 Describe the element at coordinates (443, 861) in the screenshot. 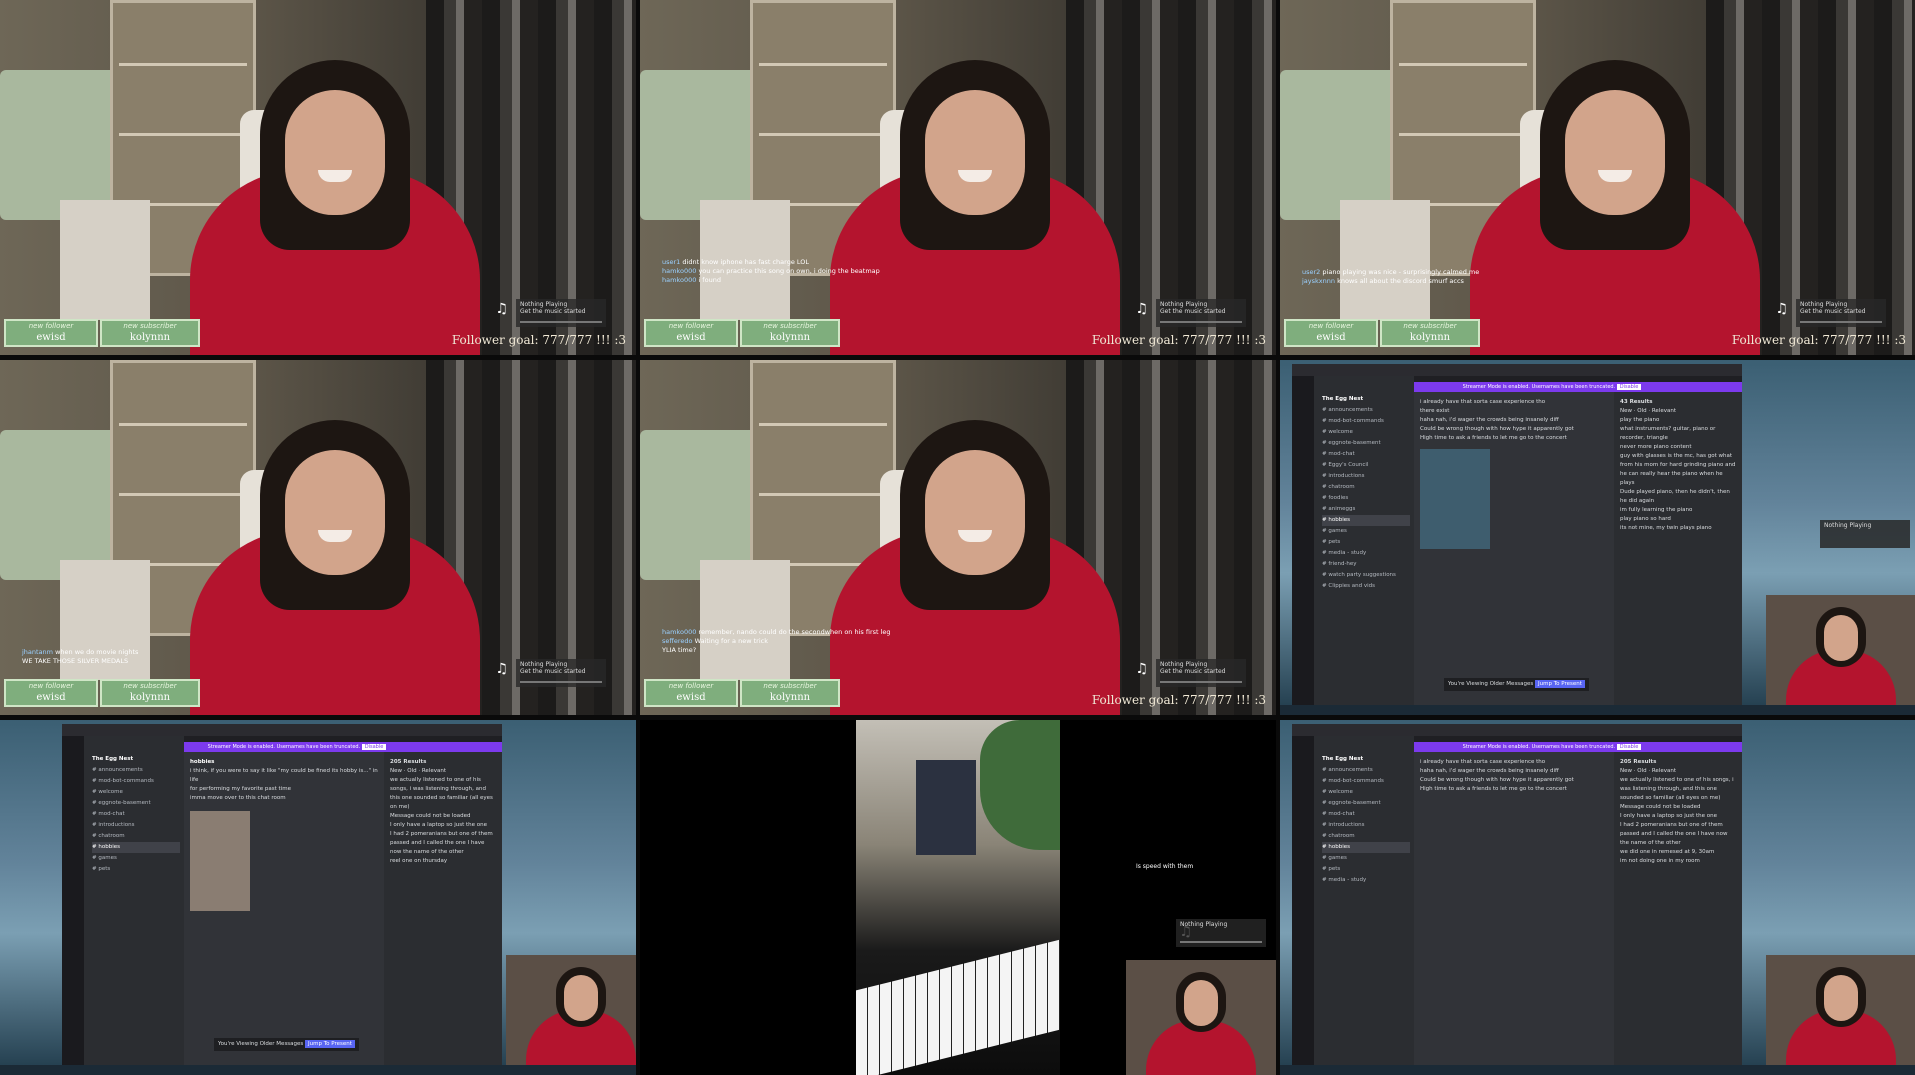

I see `search-result: reel one on thursday` at that location.